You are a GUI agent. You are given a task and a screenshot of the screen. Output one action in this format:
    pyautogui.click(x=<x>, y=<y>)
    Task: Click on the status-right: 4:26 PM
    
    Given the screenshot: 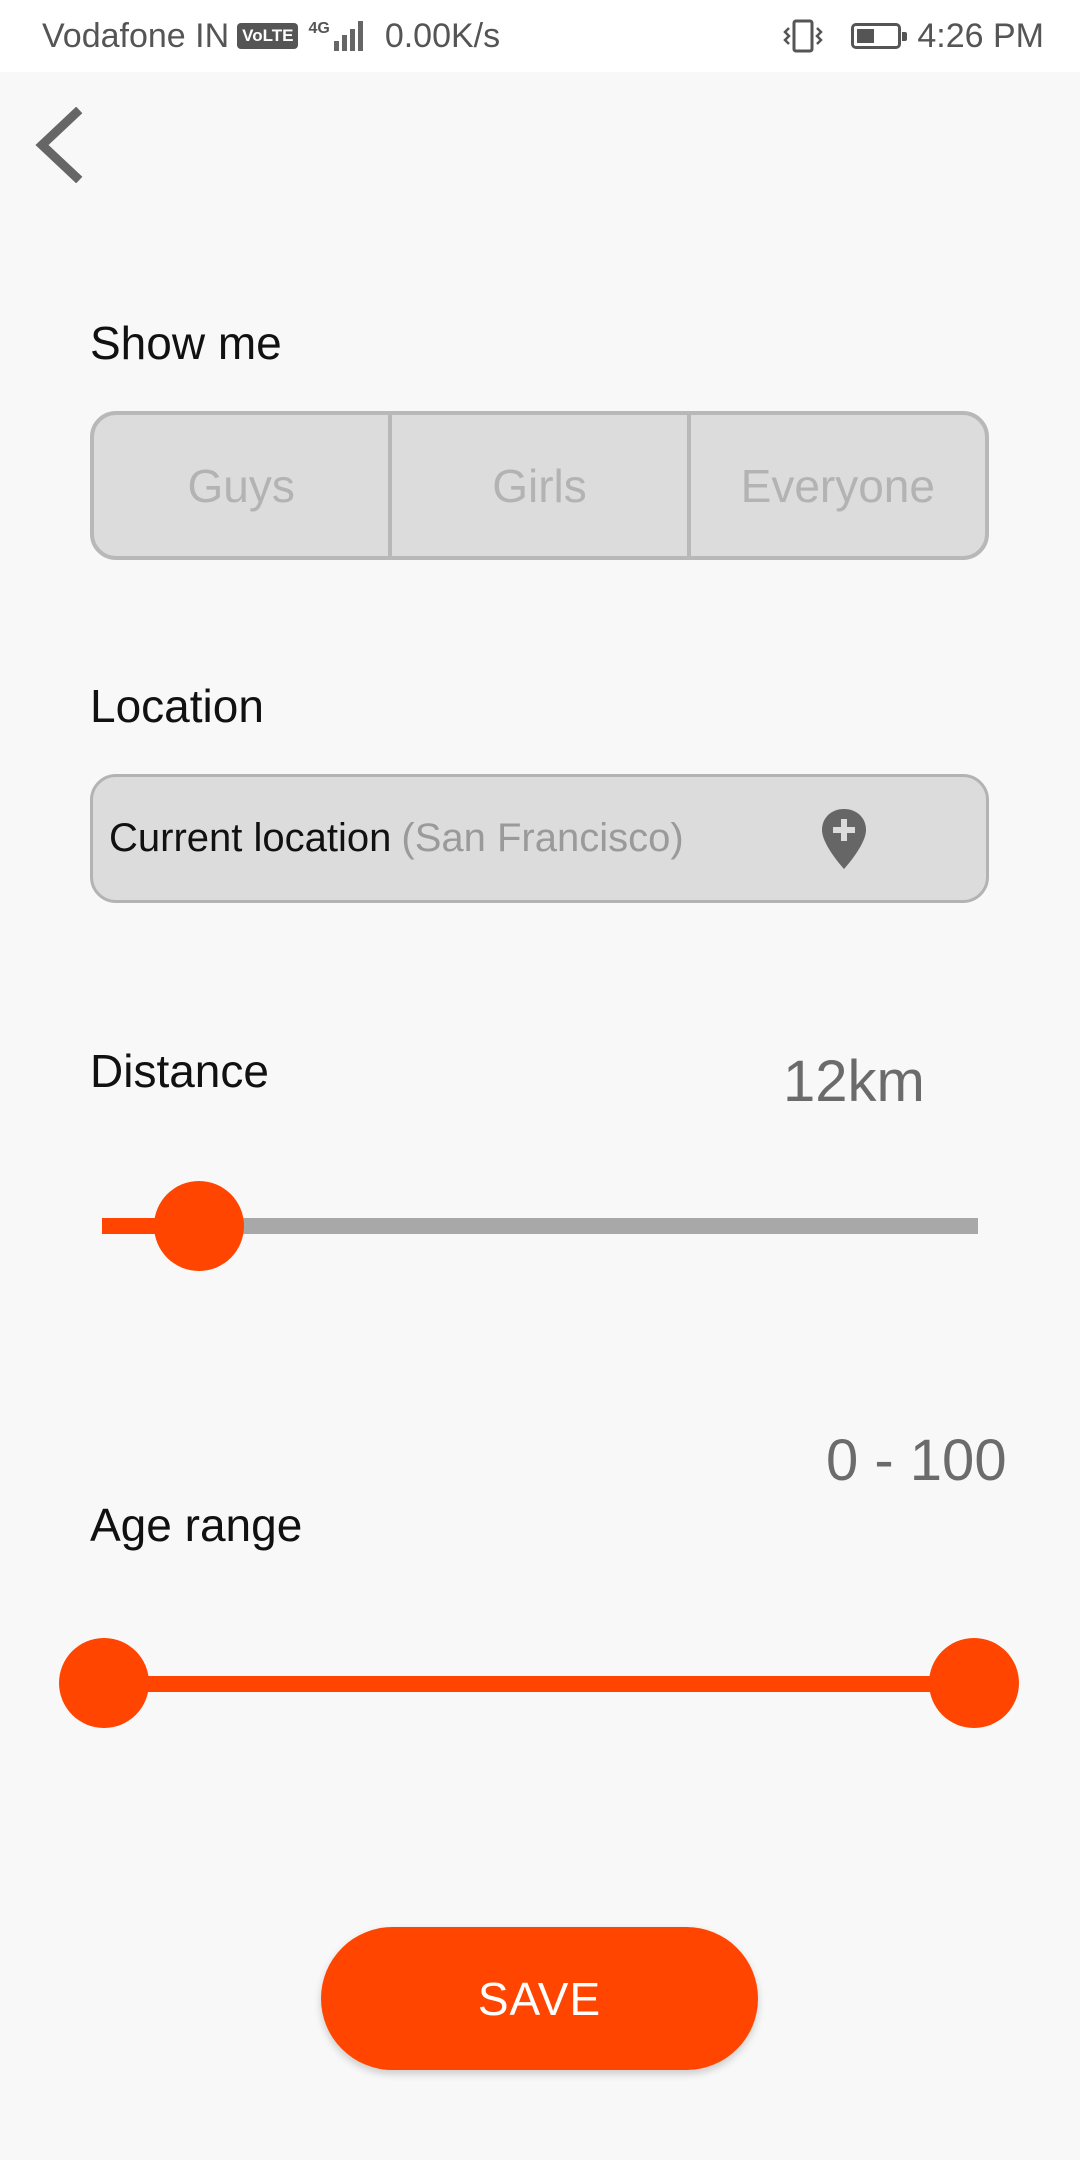 What is the action you would take?
    pyautogui.click(x=912, y=36)
    